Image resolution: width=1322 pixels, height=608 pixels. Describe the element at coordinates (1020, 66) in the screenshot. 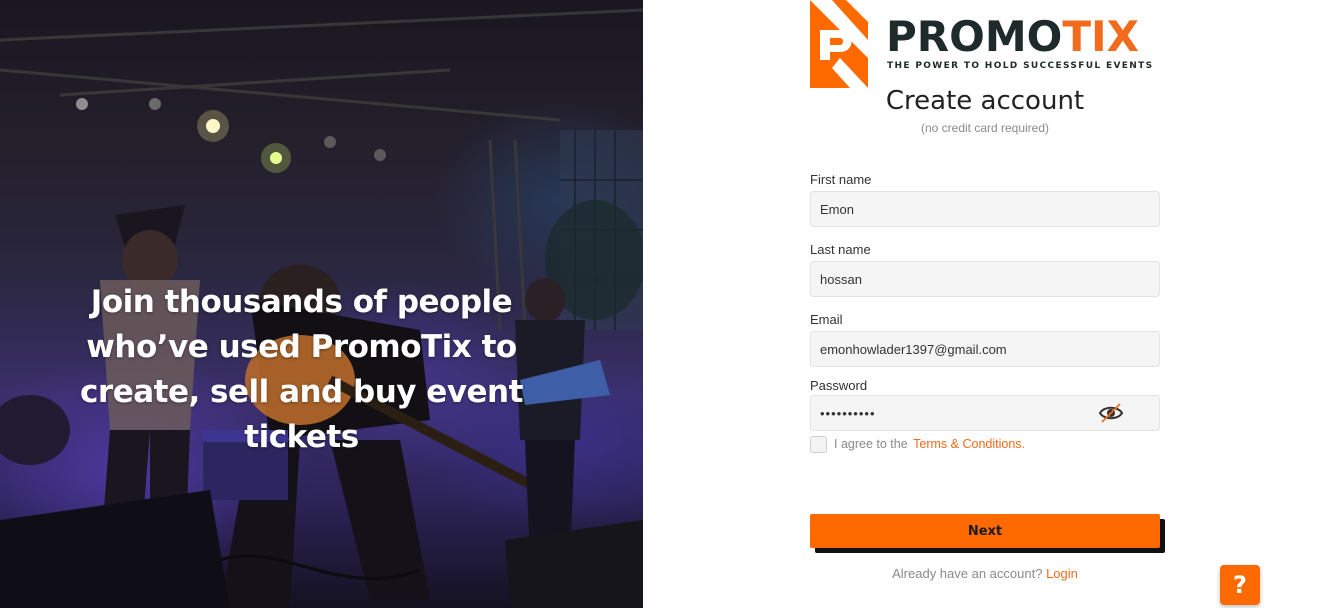

I see `brand-tagline: THE POWER TO HOLD SUCCESSFUL EVENTS` at that location.